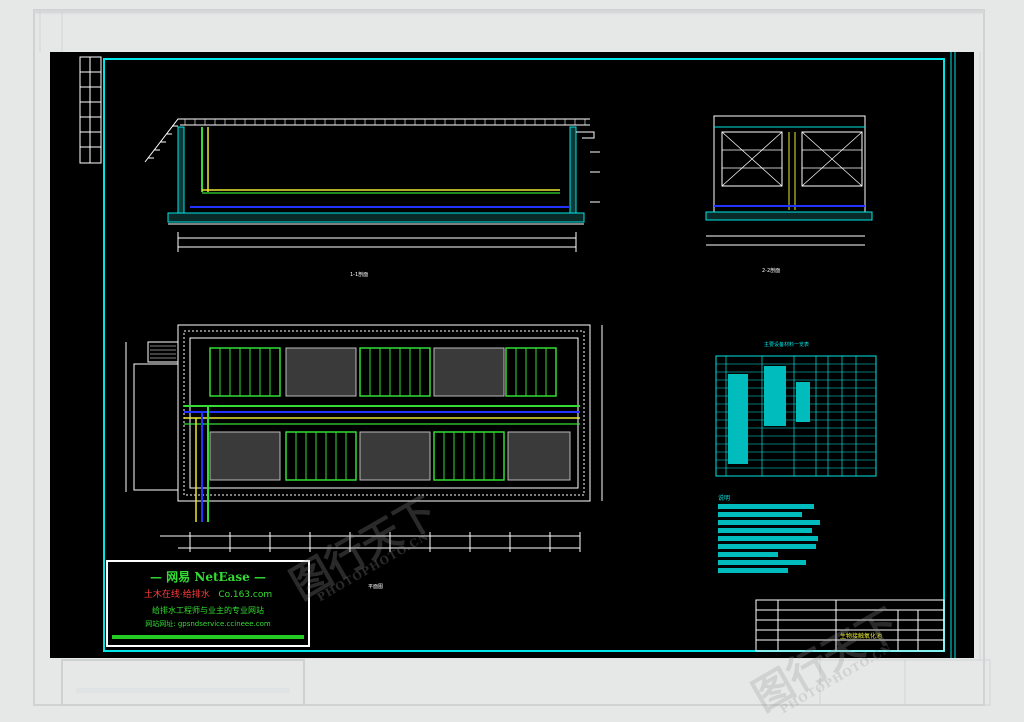 The height and width of the screenshot is (722, 1024). I want to click on stamp-url: 网站网址: gpsndservice.ccineee.com, so click(208, 624).